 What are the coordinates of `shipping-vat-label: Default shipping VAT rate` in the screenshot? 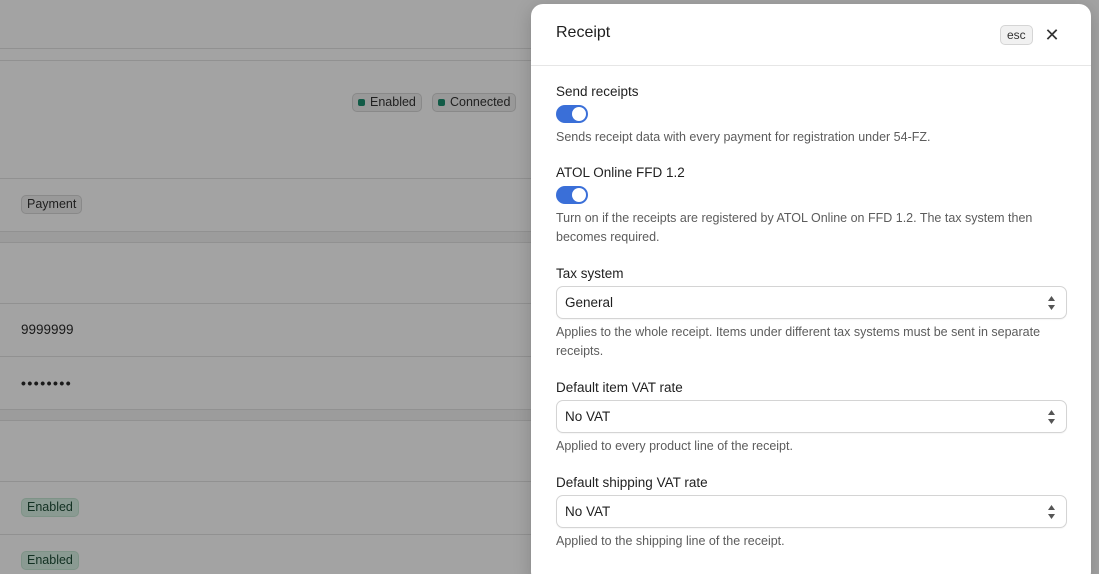 It's located at (632, 482).